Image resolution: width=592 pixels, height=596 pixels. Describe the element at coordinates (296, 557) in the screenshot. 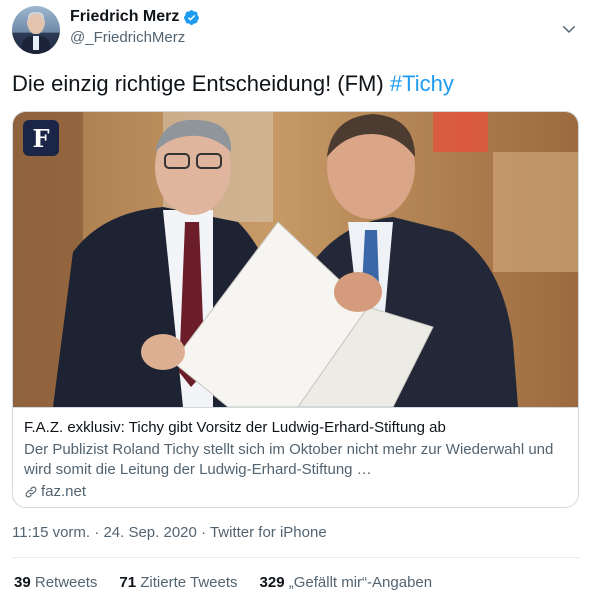

I see `divider` at that location.